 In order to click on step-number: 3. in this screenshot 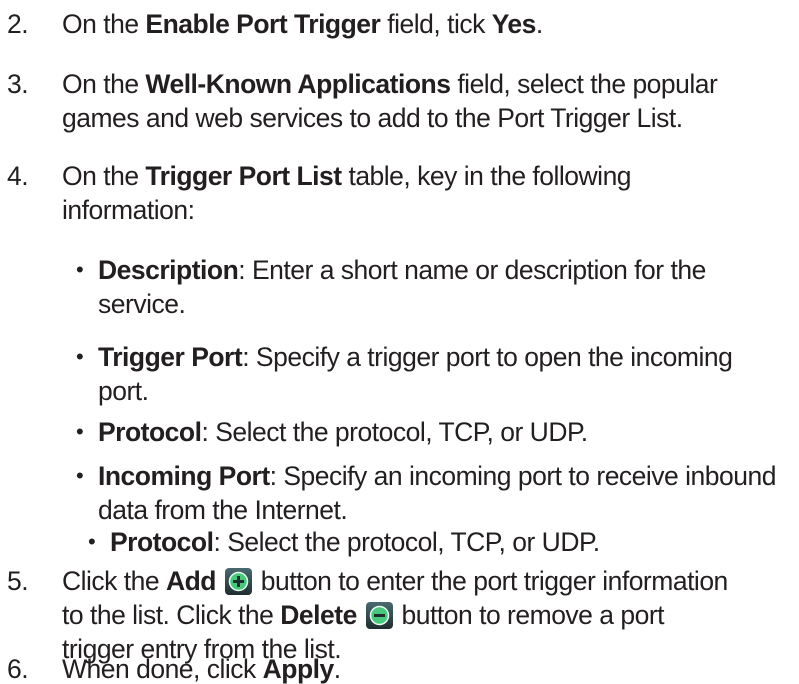, I will do `click(18, 84)`.